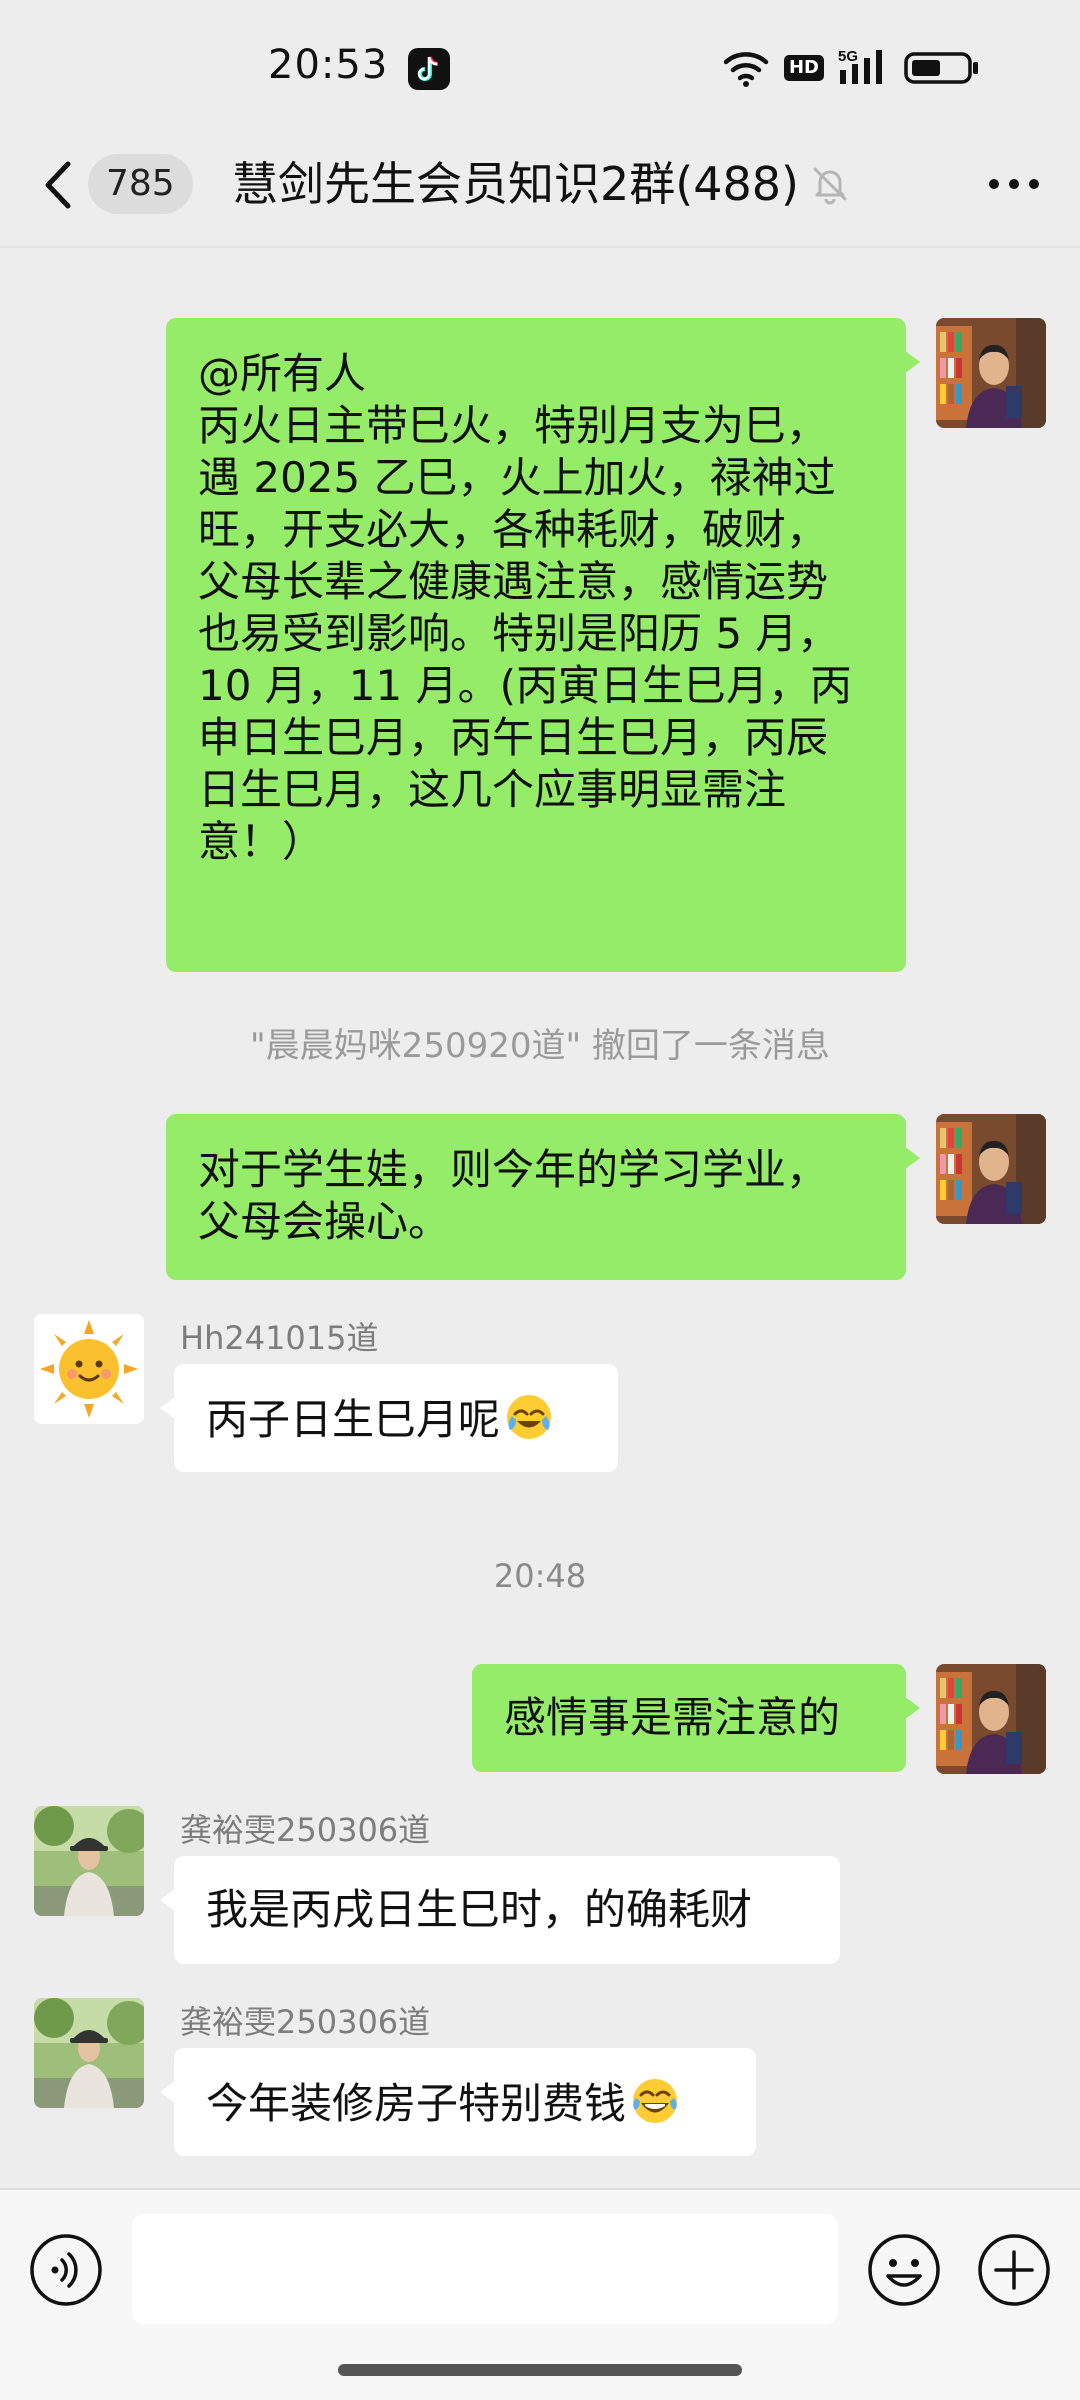 Image resolution: width=1080 pixels, height=2400 pixels. I want to click on message-text: 我是丙戌日生巳时，的确耗财, so click(479, 1909).